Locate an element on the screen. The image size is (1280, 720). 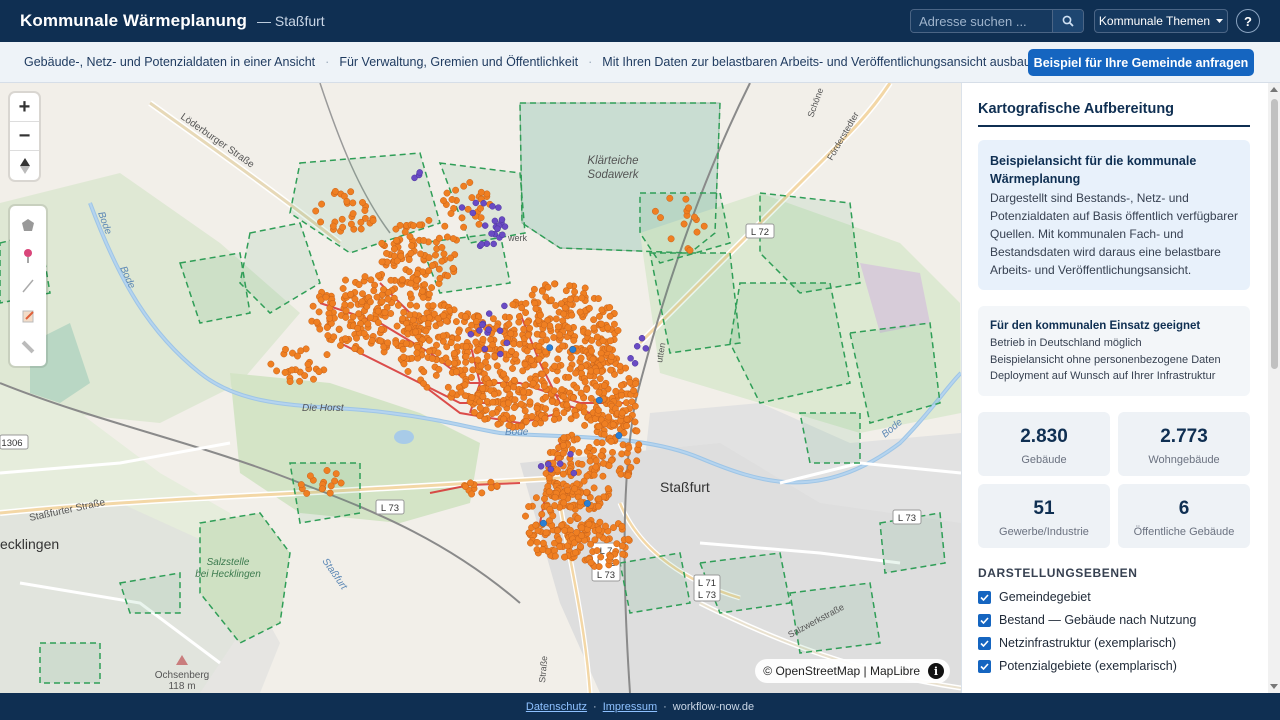
privacy-link: Datenschutz is located at coordinates (556, 707).